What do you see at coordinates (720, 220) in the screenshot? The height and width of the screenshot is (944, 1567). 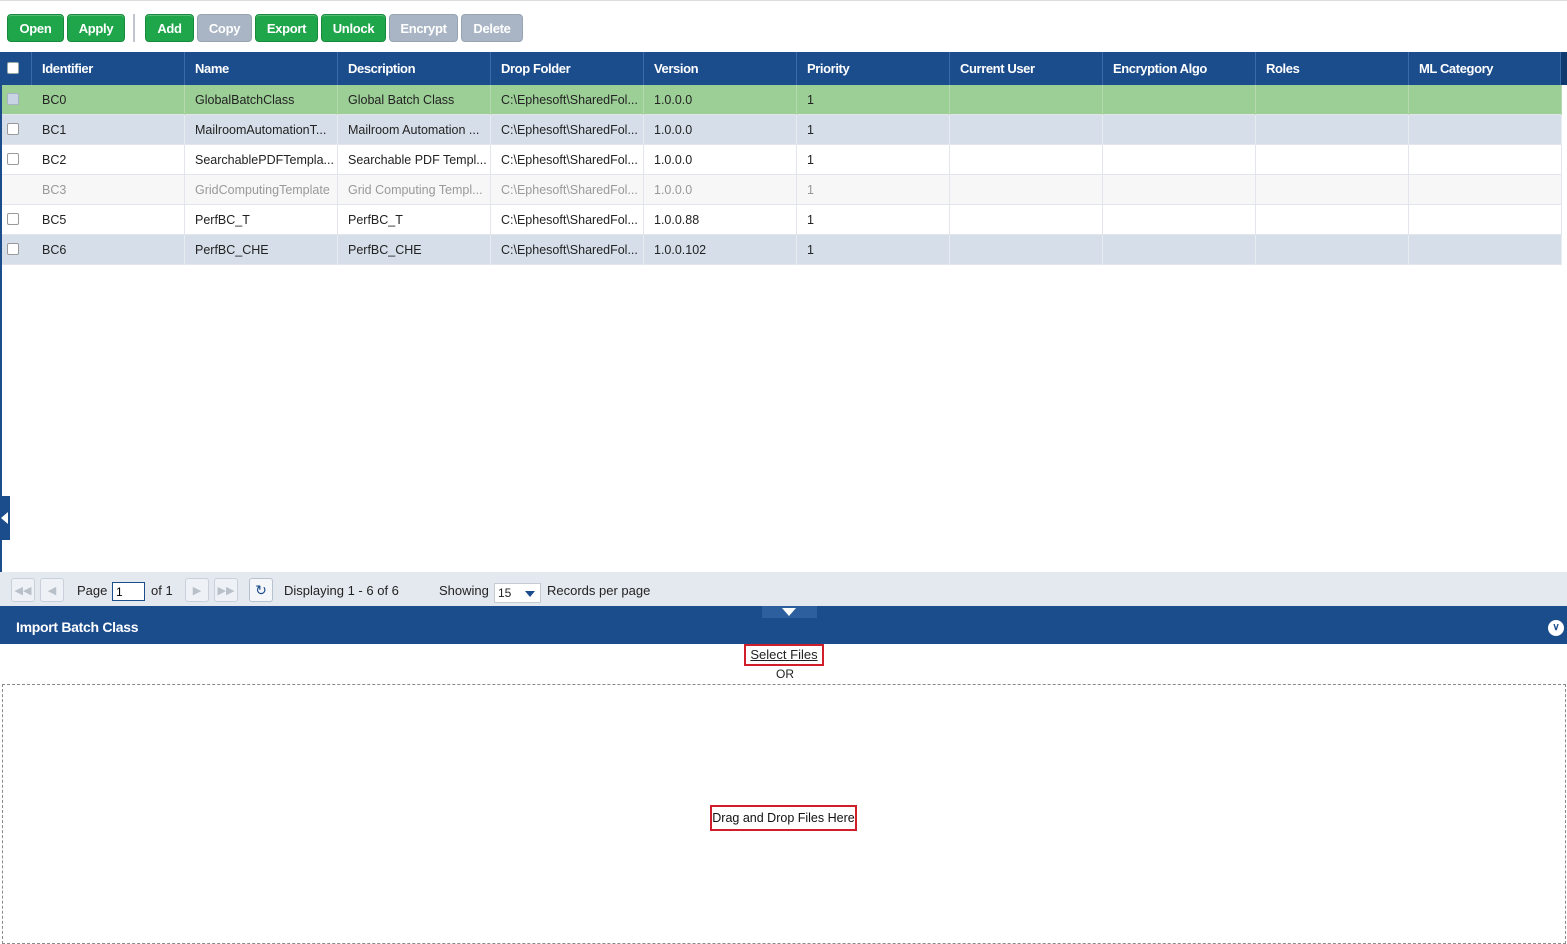 I see `cell-version: 1.0.0.88` at bounding box center [720, 220].